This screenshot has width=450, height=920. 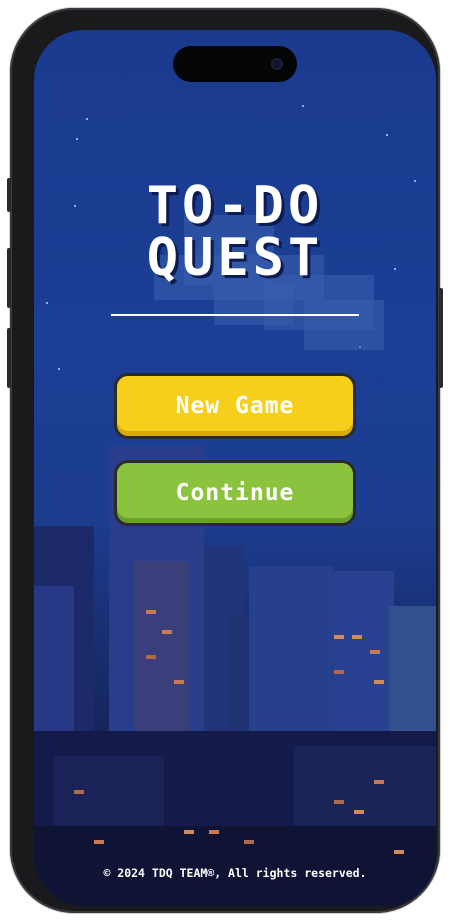 What do you see at coordinates (235, 206) in the screenshot?
I see `game-title-line-1: TO-DO` at bounding box center [235, 206].